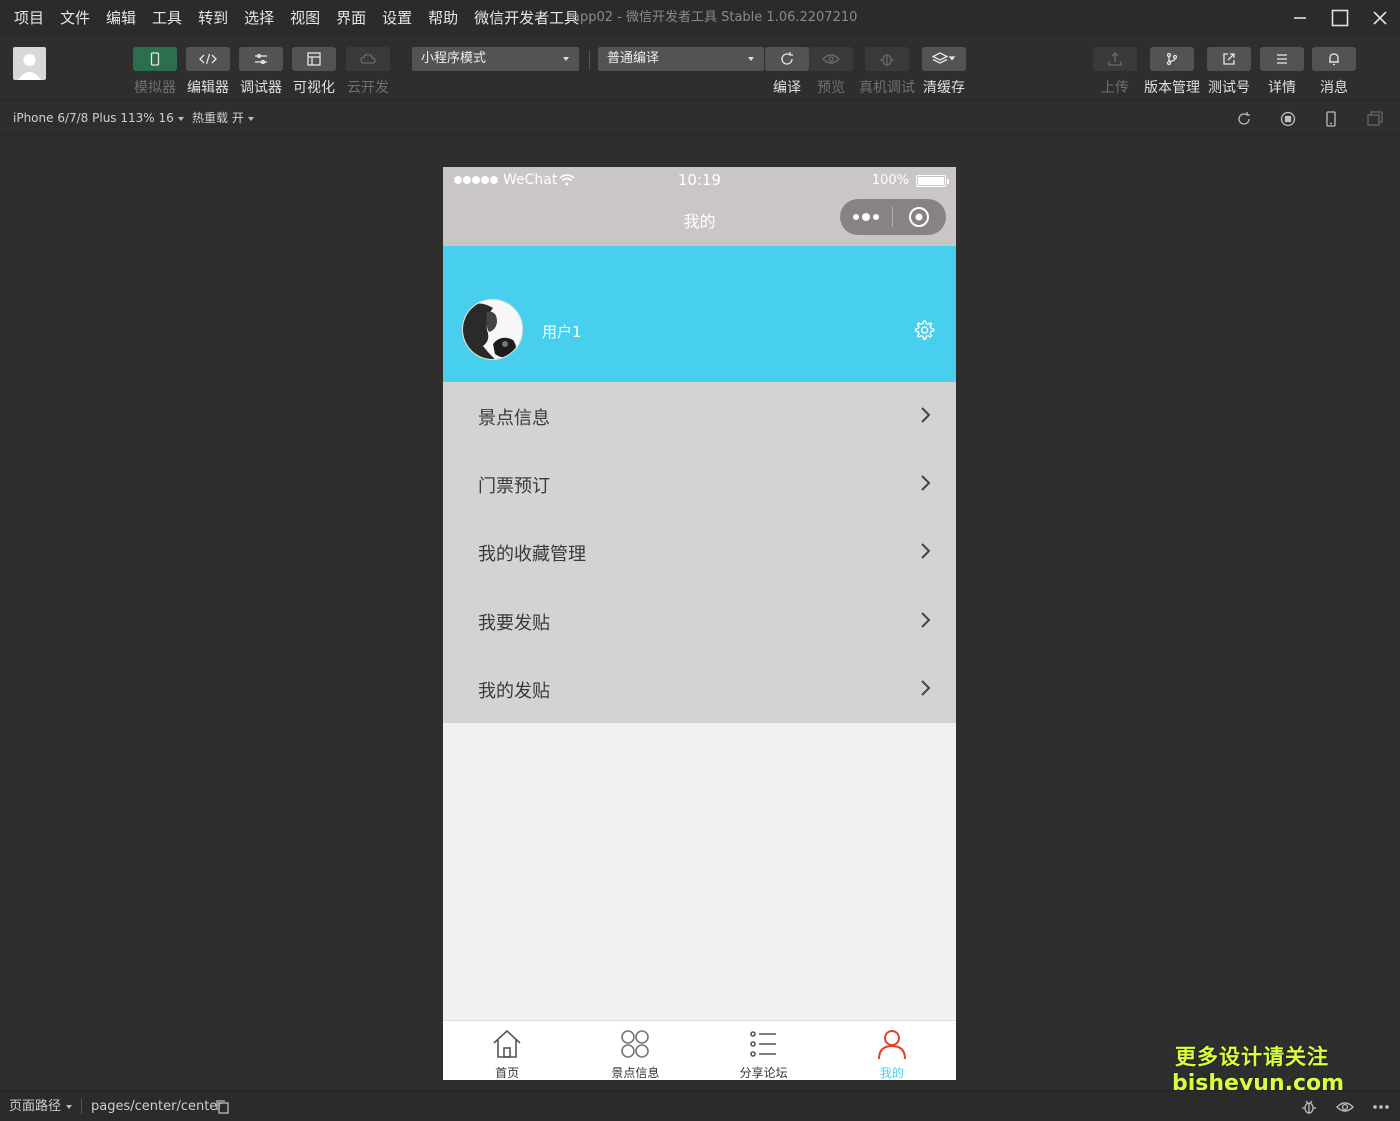 The height and width of the screenshot is (1121, 1400). I want to click on grid-icon, so click(635, 1044).